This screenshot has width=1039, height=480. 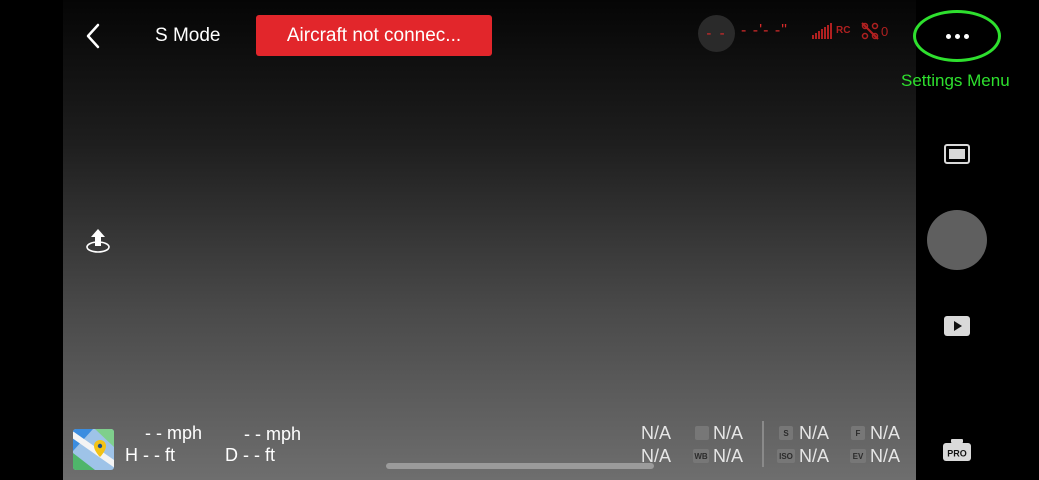 I want to click on playback-icon, so click(x=957, y=326).